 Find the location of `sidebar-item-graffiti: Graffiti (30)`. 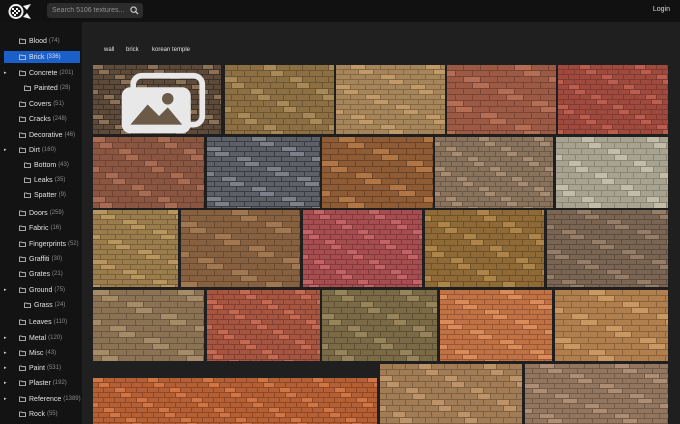

sidebar-item-graffiti: Graffiti (30) is located at coordinates (42, 259).